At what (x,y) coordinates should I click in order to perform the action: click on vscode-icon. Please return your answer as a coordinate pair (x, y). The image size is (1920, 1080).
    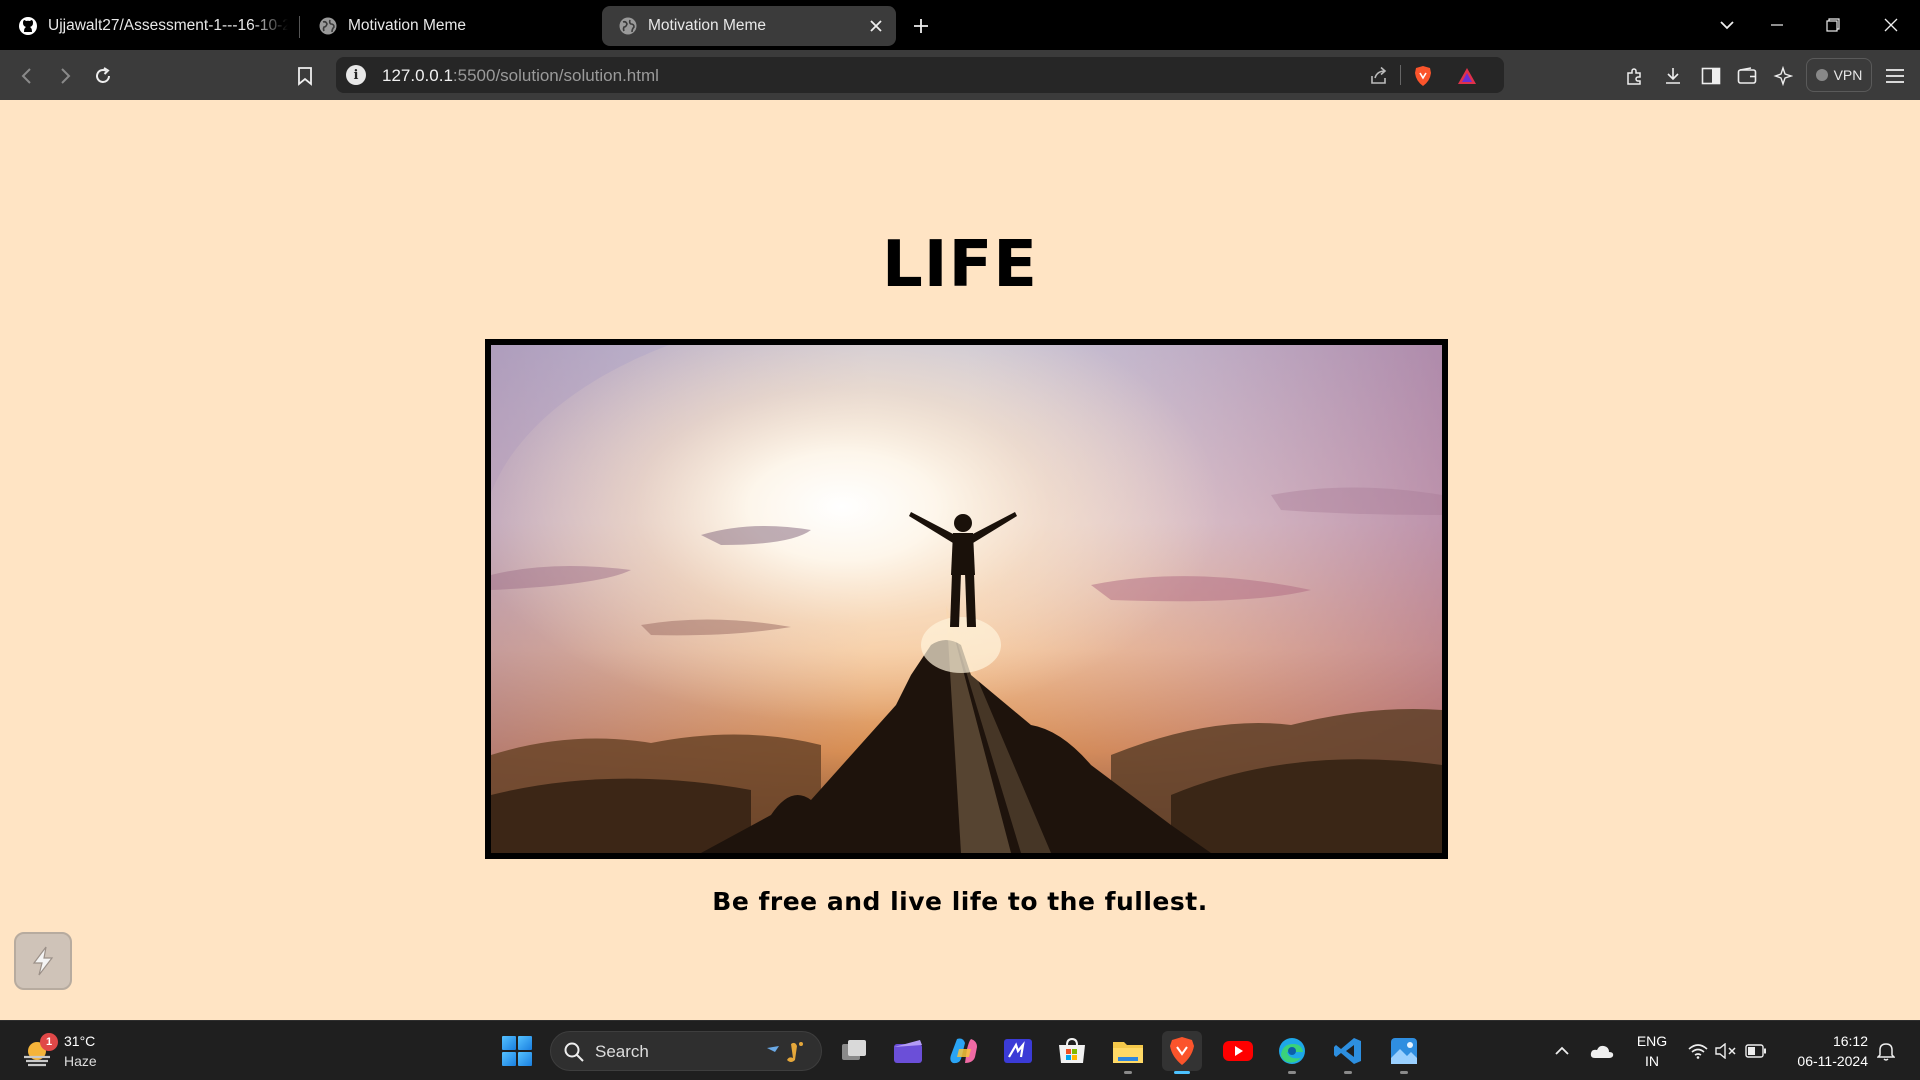
    Looking at the image, I should click on (1348, 1052).